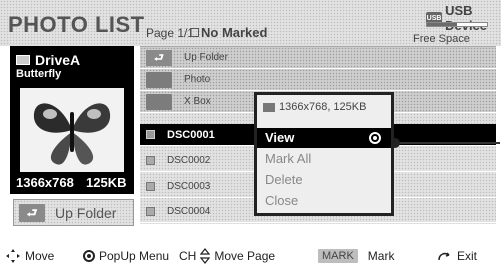 This screenshot has height=269, width=501. I want to click on ok-button-icon, so click(89, 256).